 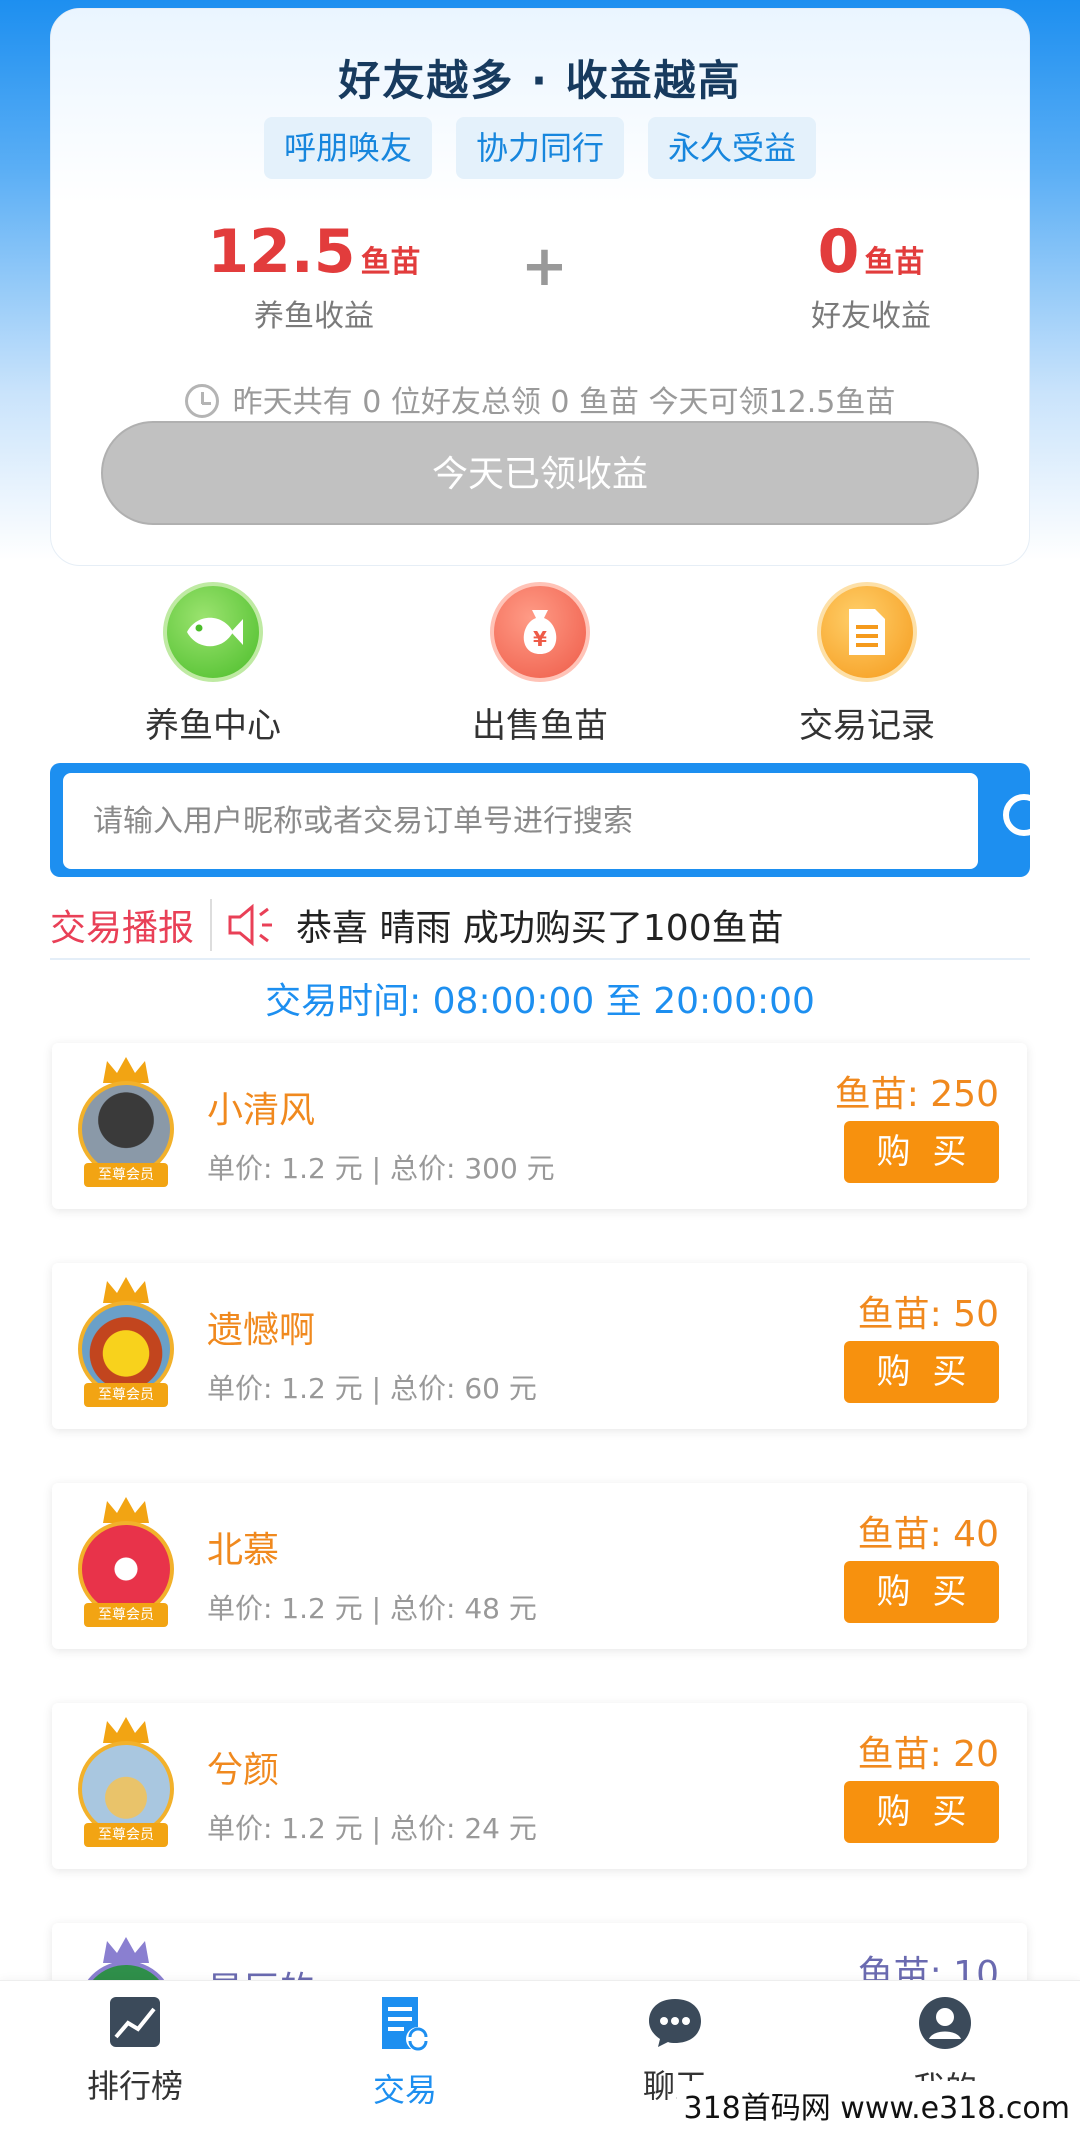 What do you see at coordinates (540, 473) in the screenshot?
I see `claim-income-button: 今天已领收益` at bounding box center [540, 473].